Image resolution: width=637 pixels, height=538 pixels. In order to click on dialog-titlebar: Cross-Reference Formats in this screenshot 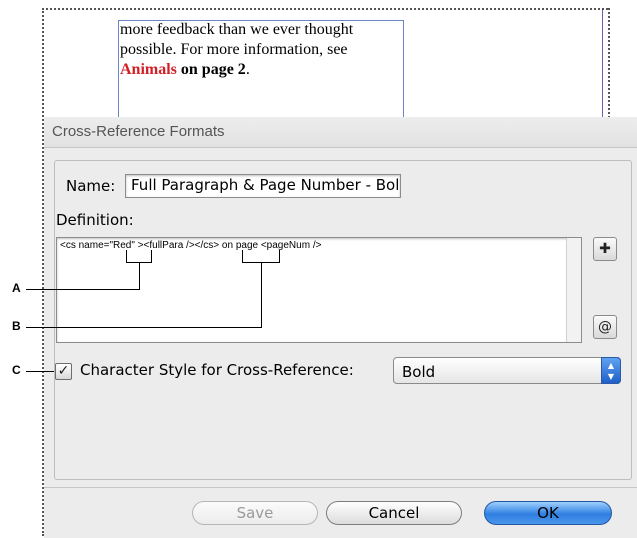, I will do `click(340, 132)`.